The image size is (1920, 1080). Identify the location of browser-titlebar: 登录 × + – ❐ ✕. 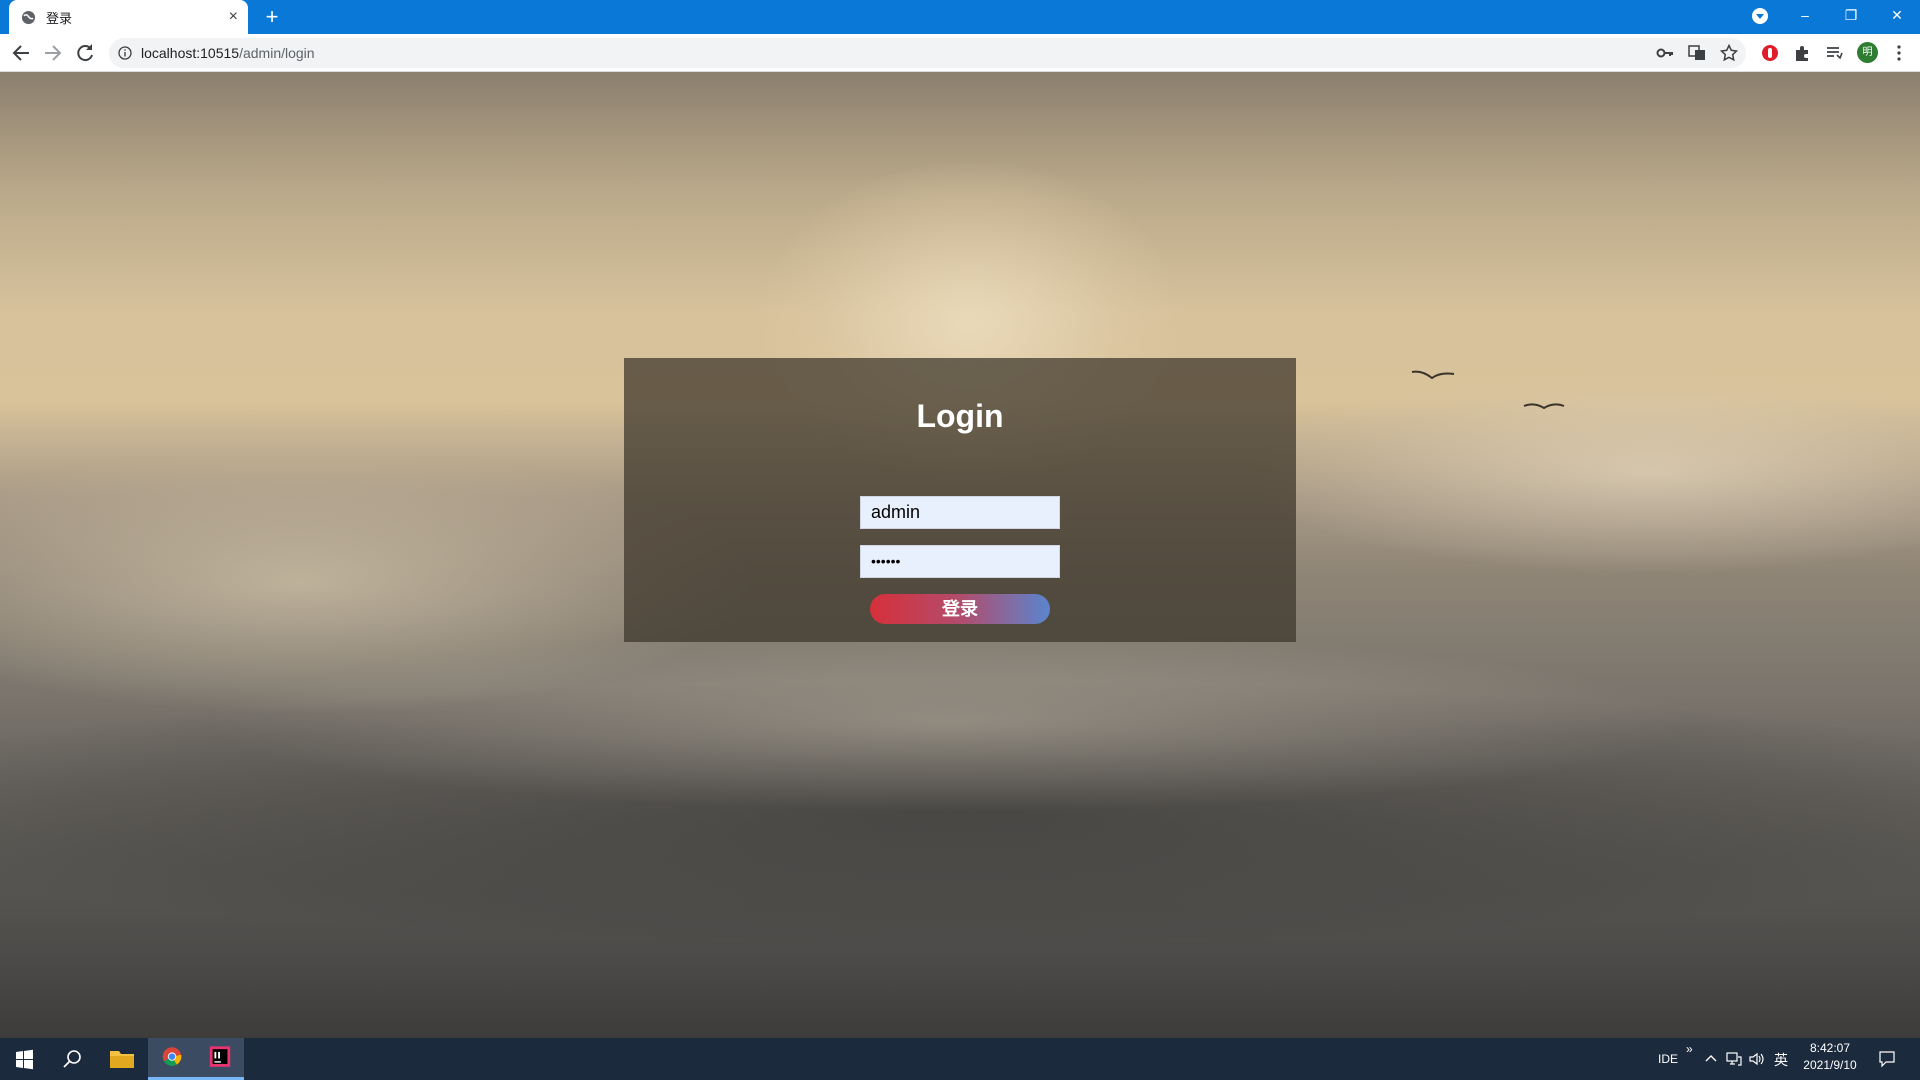
(960, 17).